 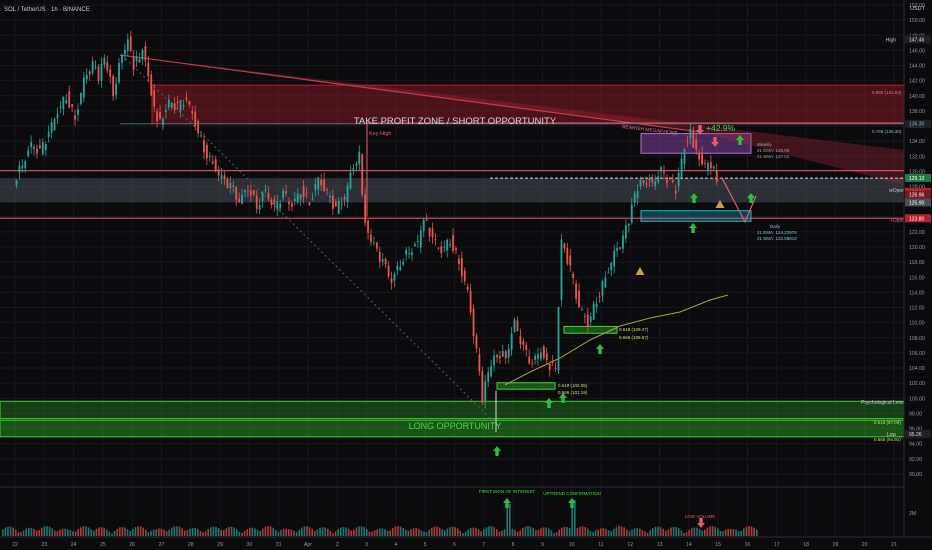 What do you see at coordinates (452, 190) in the screenshot?
I see `consolidation-band` at bounding box center [452, 190].